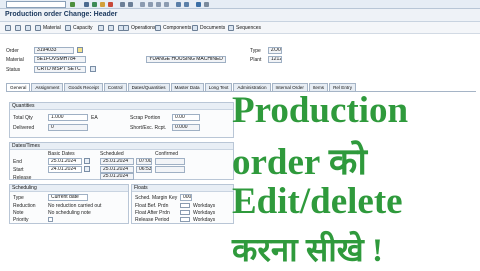 Image resolution: width=480 pixels, height=271 pixels. What do you see at coordinates (115, 87) in the screenshot?
I see `tab-control: Control` at bounding box center [115, 87].